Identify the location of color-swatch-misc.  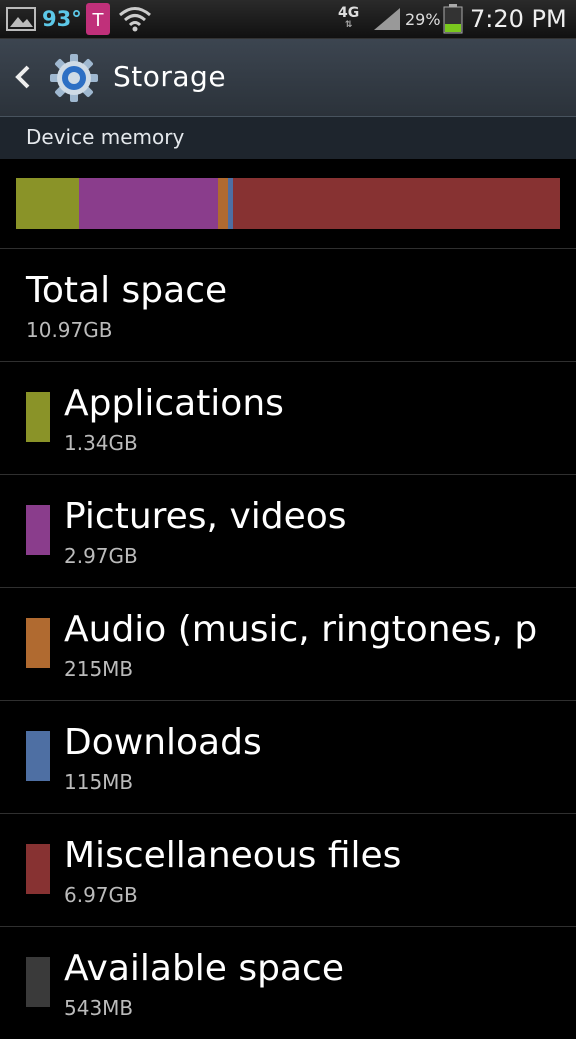
(38, 869).